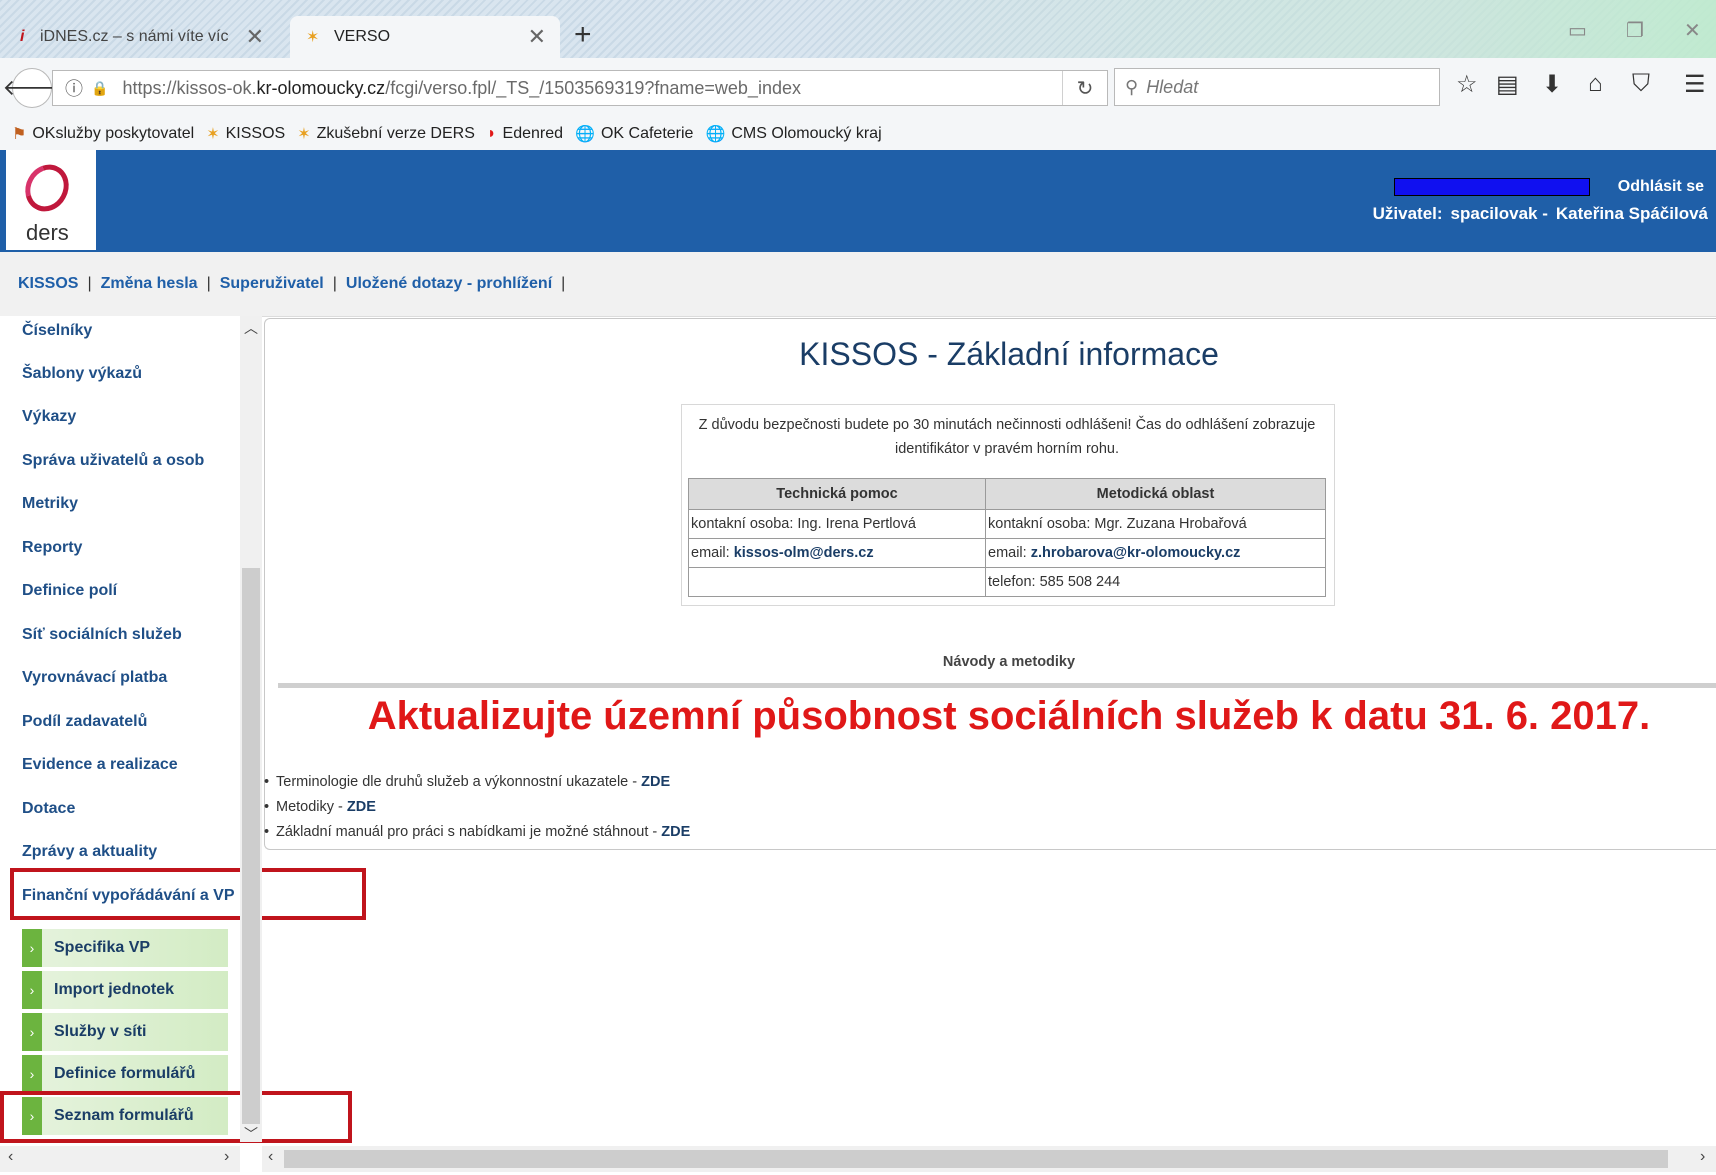 The image size is (1716, 1175). Describe the element at coordinates (837, 524) in the screenshot. I see `table-cell: kontakní osoba: Ing. Irena Pertlová` at that location.